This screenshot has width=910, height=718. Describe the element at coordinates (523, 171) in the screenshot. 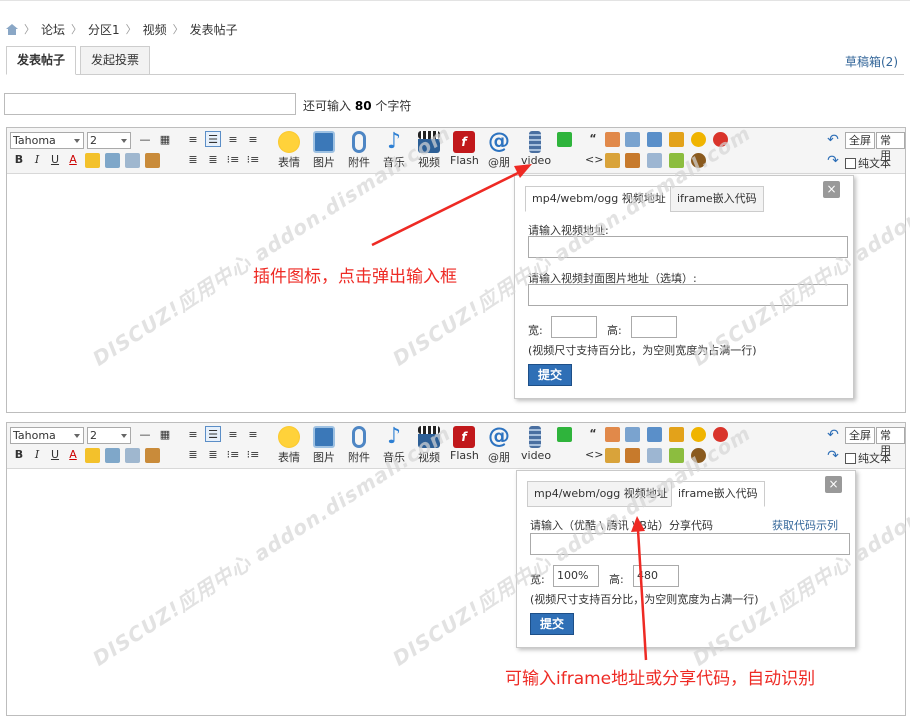

I see `arrow-head-plugin` at that location.